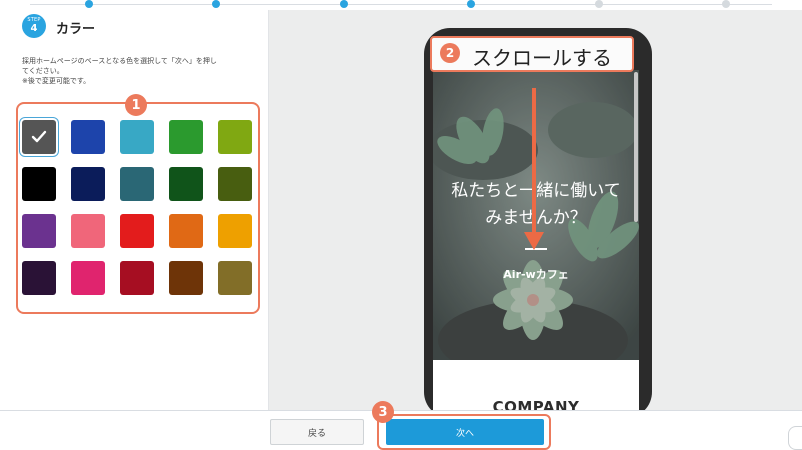  What do you see at coordinates (119, 61) in the screenshot?
I see `instruction-line: 採用ホームページのベースとなる色を選択して「次へ」を押し` at bounding box center [119, 61].